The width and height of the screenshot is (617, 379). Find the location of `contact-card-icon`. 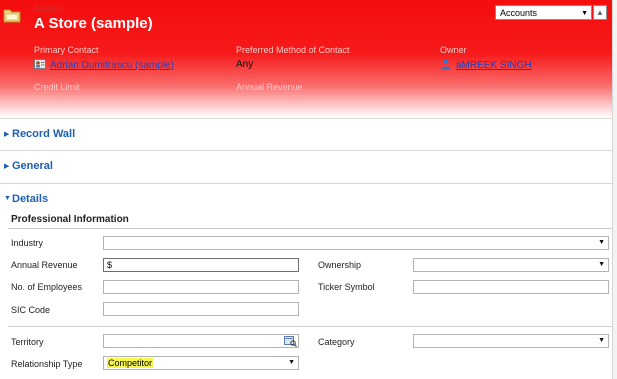

contact-card-icon is located at coordinates (40, 64).